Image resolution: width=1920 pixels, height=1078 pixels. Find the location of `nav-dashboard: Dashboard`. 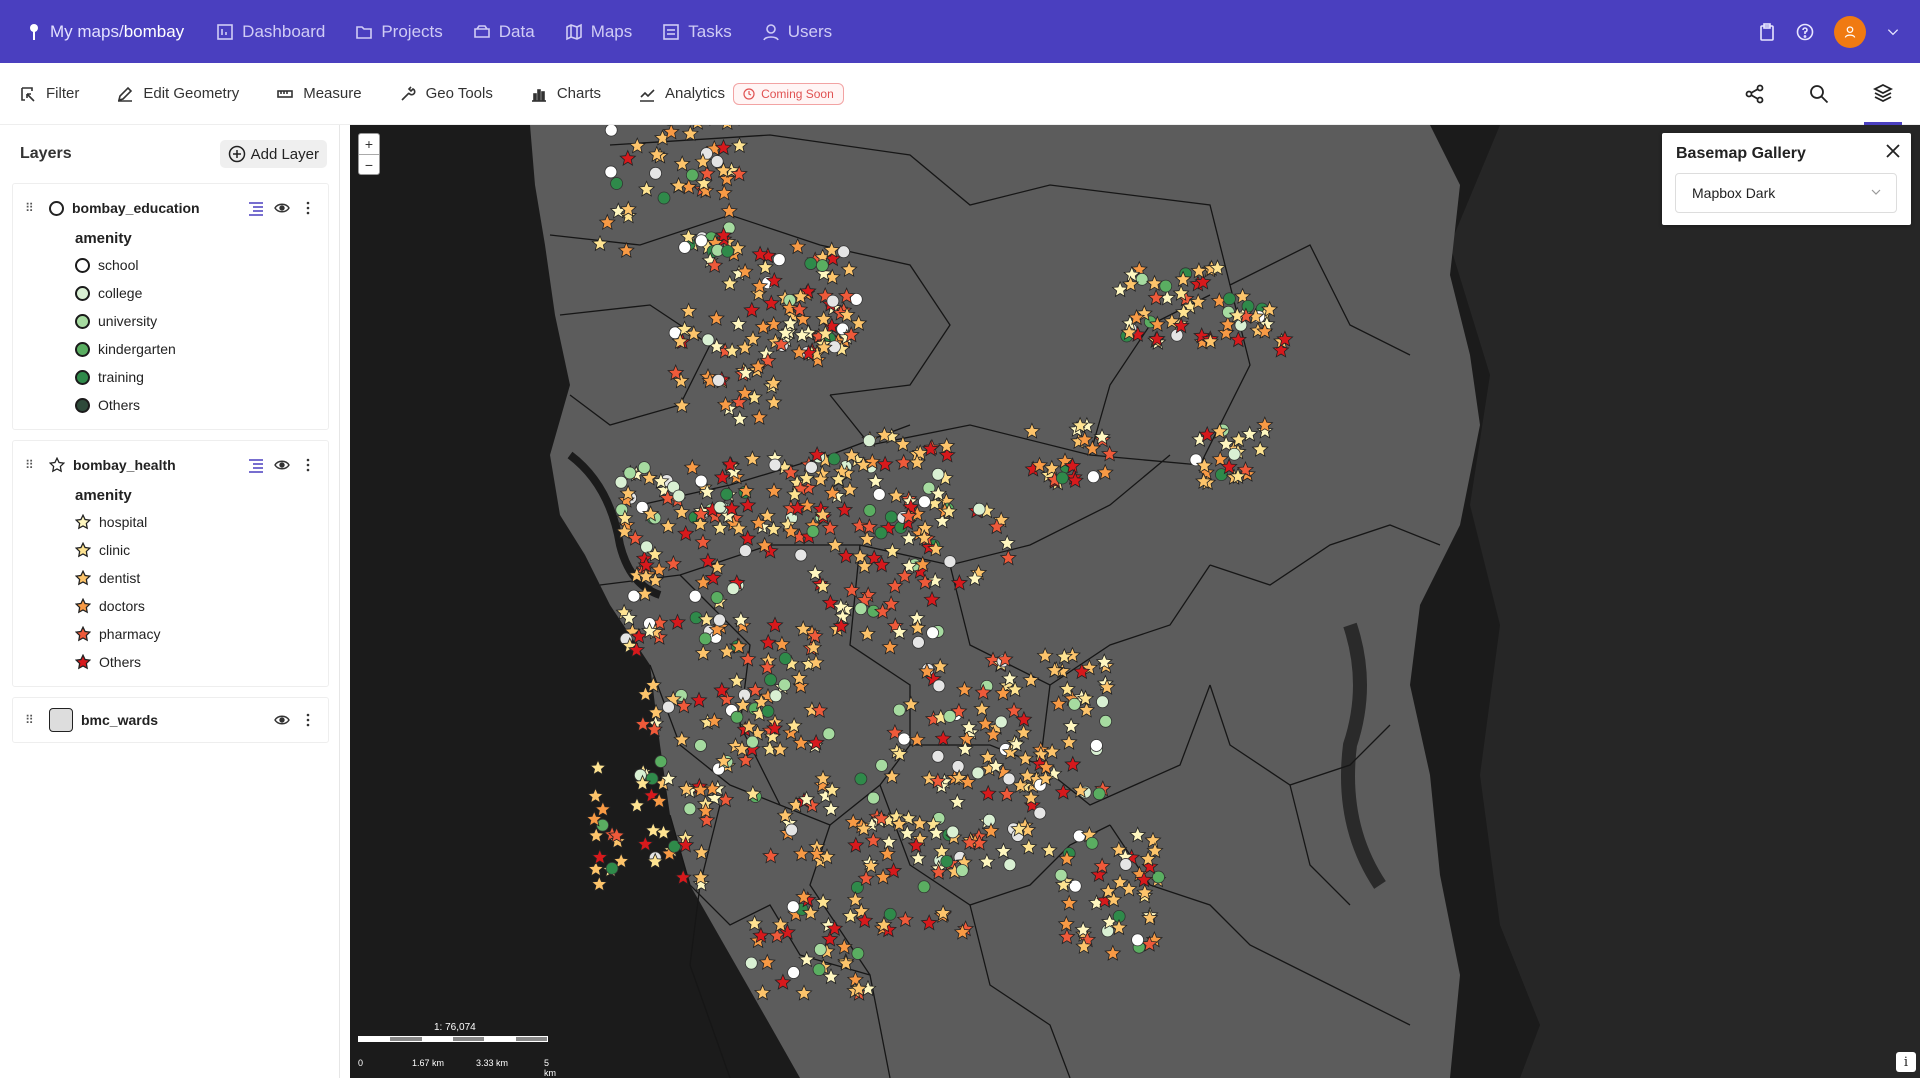

nav-dashboard: Dashboard is located at coordinates (270, 32).